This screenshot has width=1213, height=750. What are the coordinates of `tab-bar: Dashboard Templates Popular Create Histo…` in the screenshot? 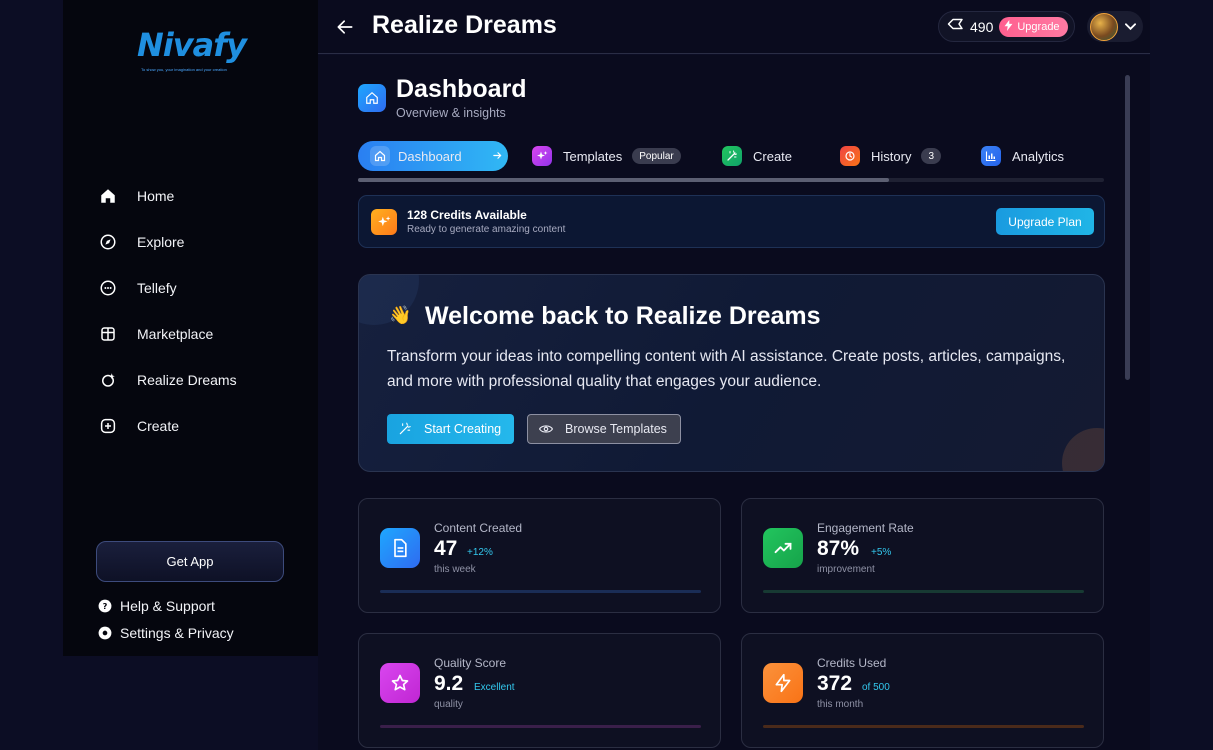 It's located at (731, 156).